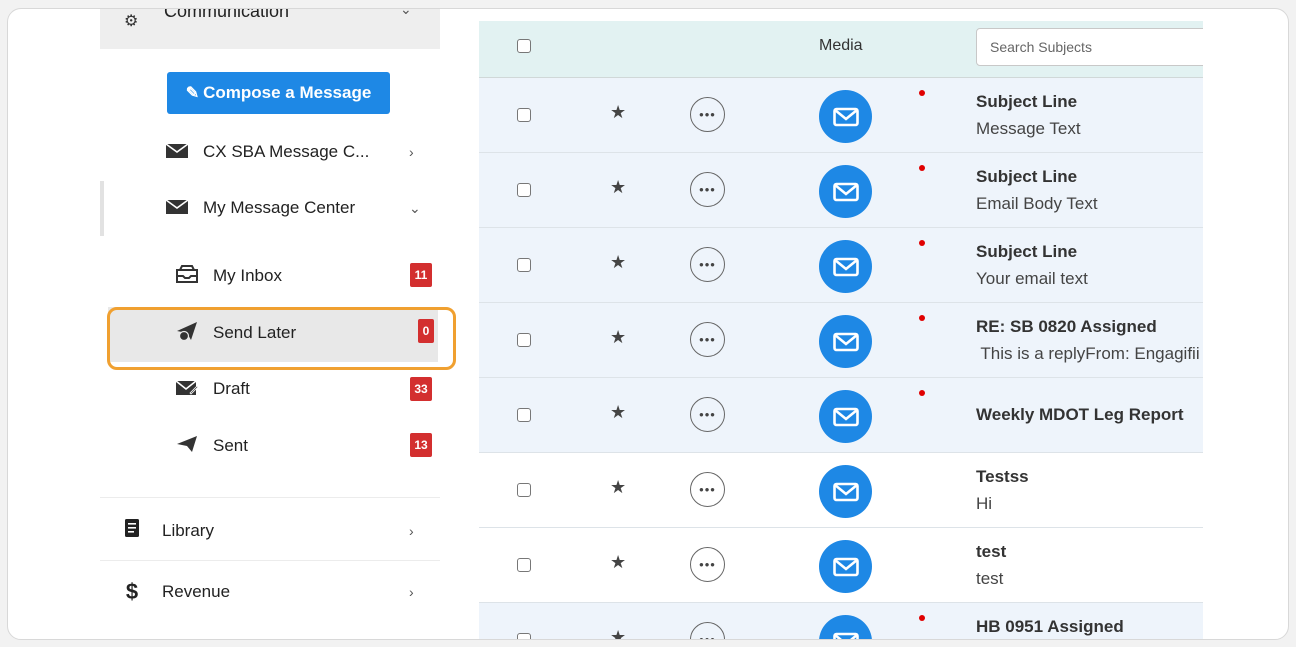  Describe the element at coordinates (278, 93) in the screenshot. I see `compose-message-button: ✎ Compose a Message` at that location.